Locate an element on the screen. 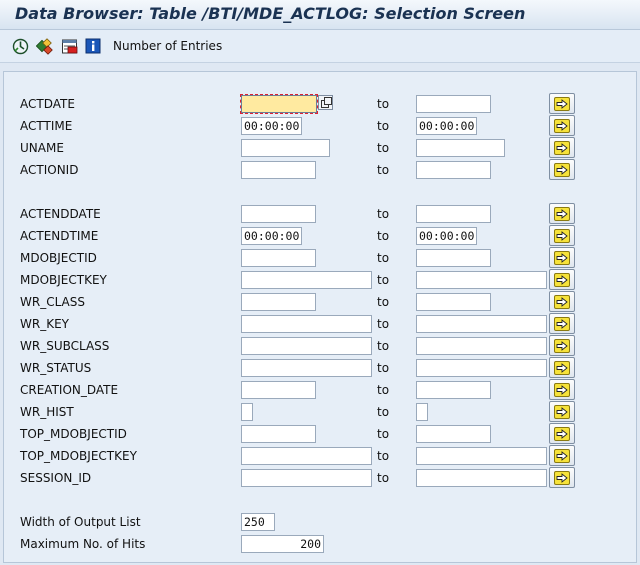  field-wr-hist-to is located at coordinates (422, 412).